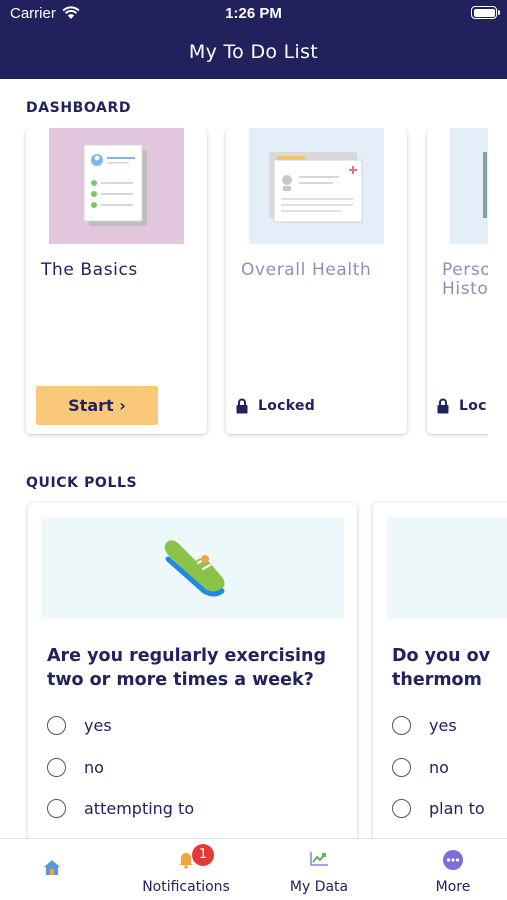 The width and height of the screenshot is (507, 900). What do you see at coordinates (449, 668) in the screenshot?
I see `poll-question: Do you ov thermom` at bounding box center [449, 668].